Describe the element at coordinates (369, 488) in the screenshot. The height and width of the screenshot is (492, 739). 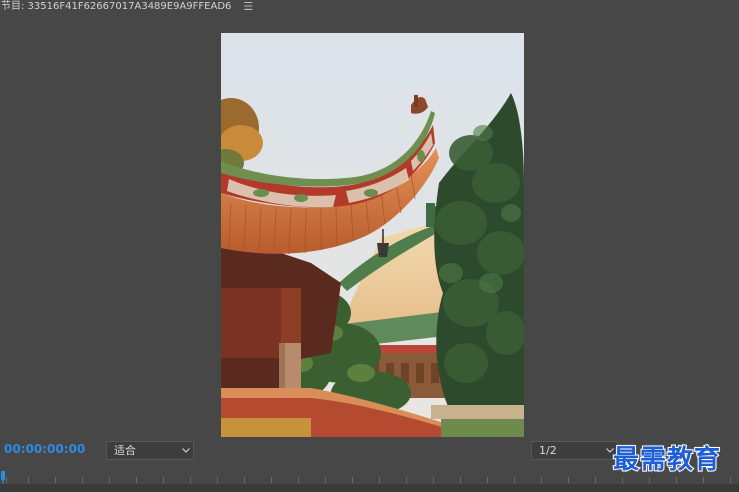
I see `timeline-track` at that location.